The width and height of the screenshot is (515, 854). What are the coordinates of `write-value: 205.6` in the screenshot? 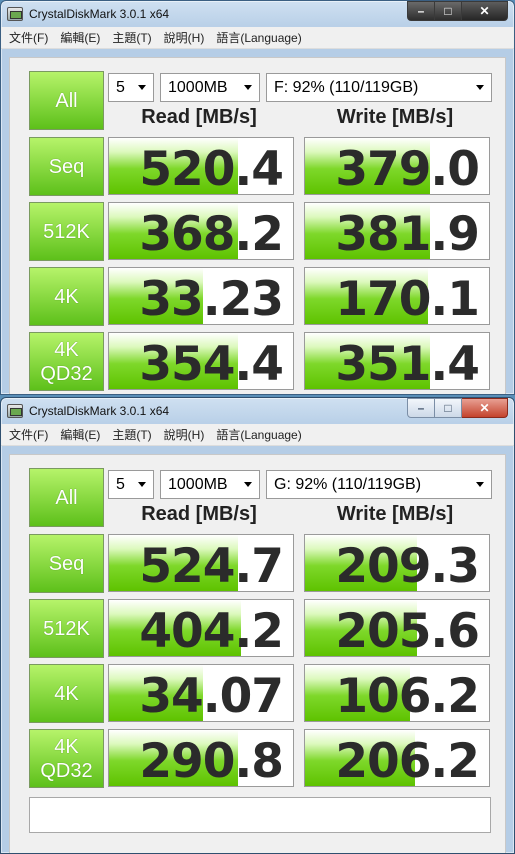 It's located at (407, 630).